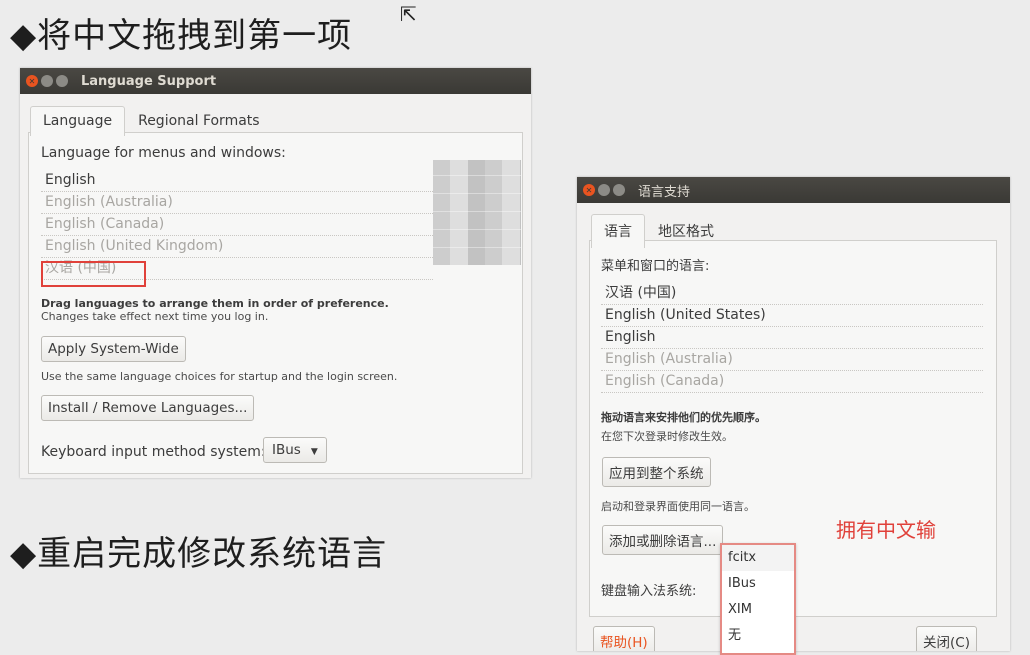 This screenshot has height=655, width=1030. Describe the element at coordinates (886, 530) in the screenshot. I see `annotation-note: 拥有中文输` at that location.